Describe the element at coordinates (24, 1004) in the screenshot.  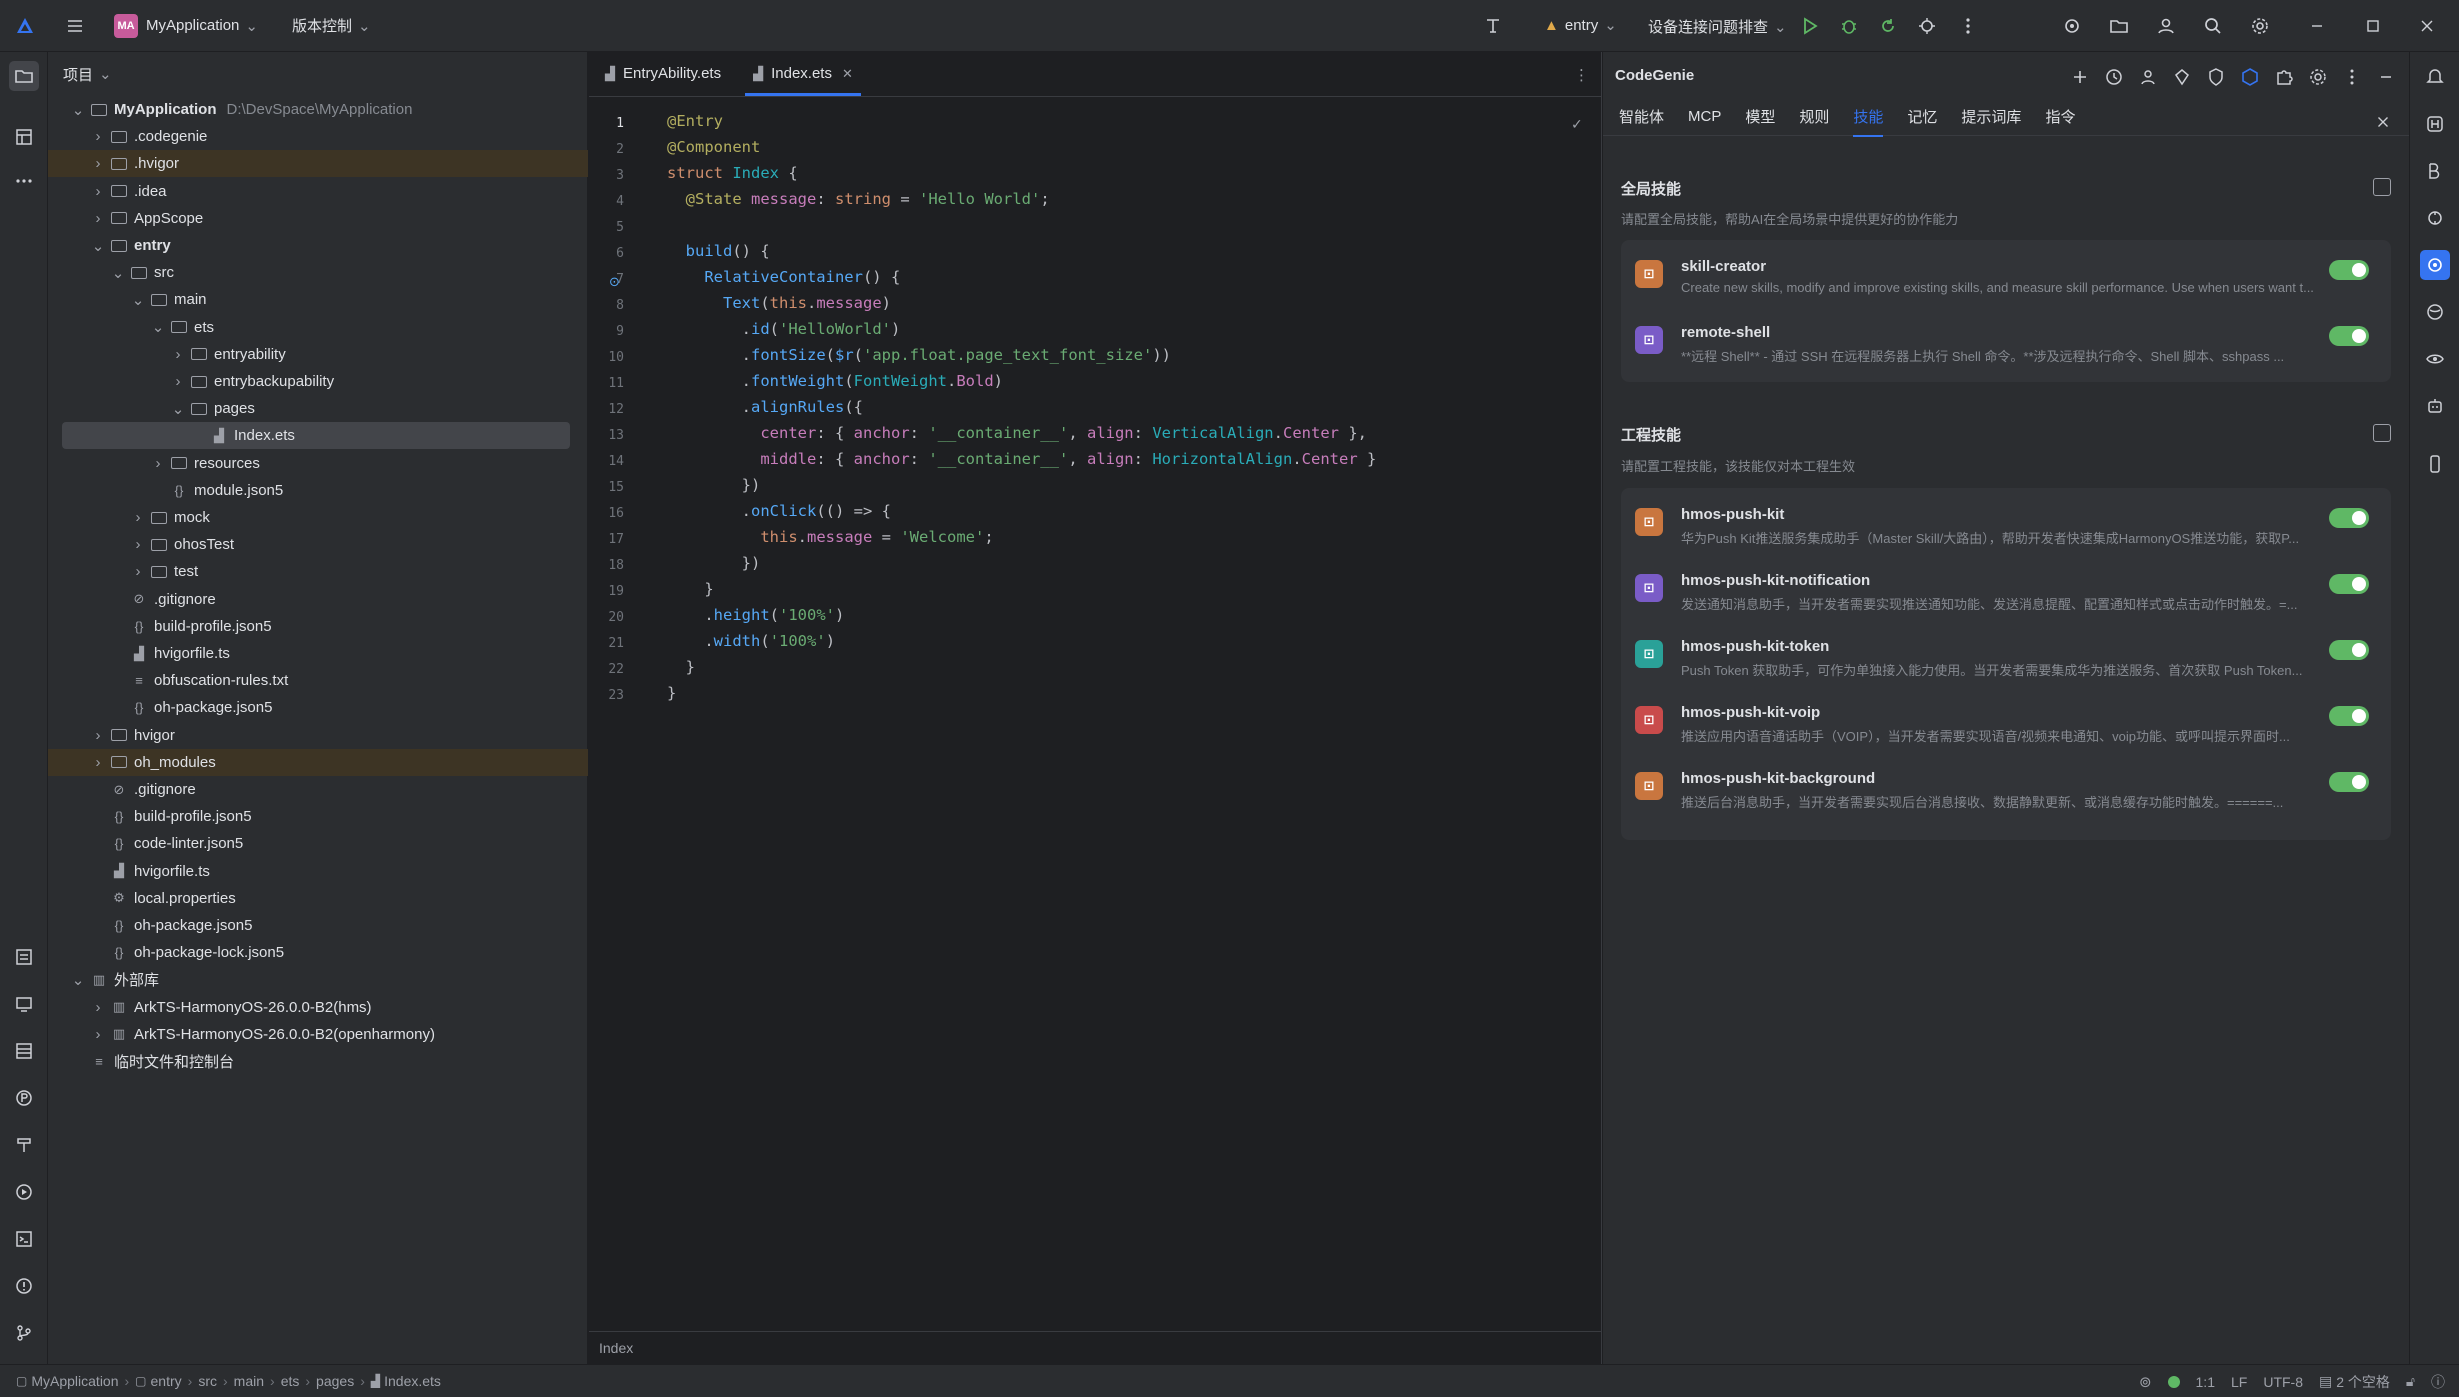
I see `device-manager-icon` at that location.